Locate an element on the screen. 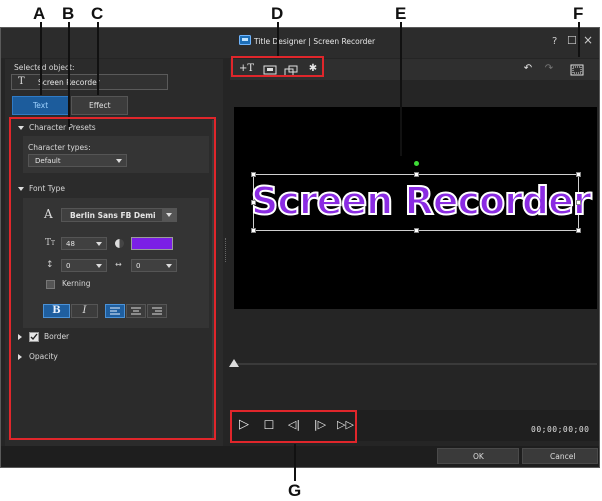 The width and height of the screenshot is (602, 501). help-button: ? is located at coordinates (554, 41).